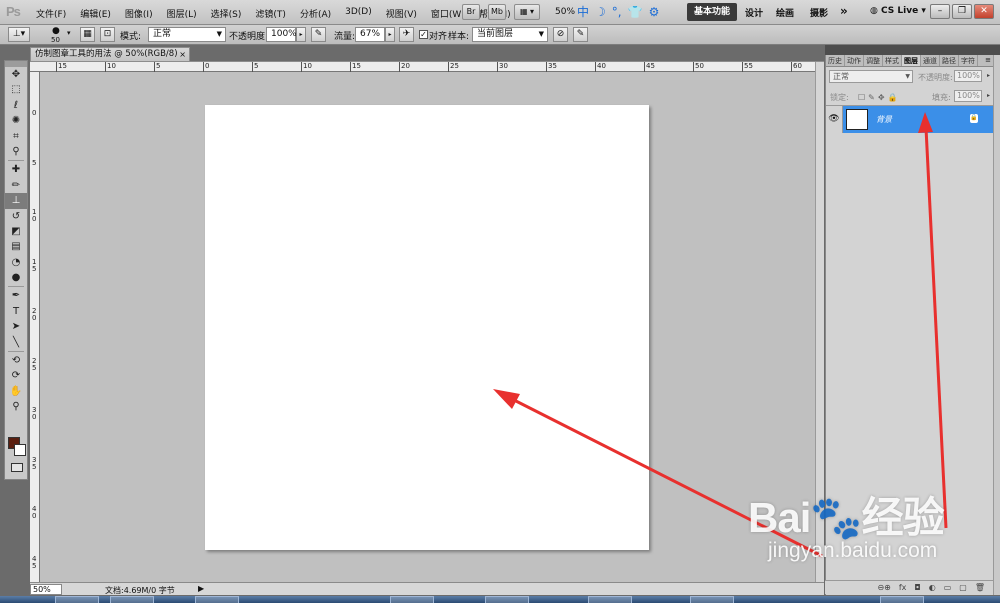 This screenshot has width=1000, height=603. Describe the element at coordinates (16, 231) in the screenshot. I see `eraser-tool-icon: ◩` at that location.